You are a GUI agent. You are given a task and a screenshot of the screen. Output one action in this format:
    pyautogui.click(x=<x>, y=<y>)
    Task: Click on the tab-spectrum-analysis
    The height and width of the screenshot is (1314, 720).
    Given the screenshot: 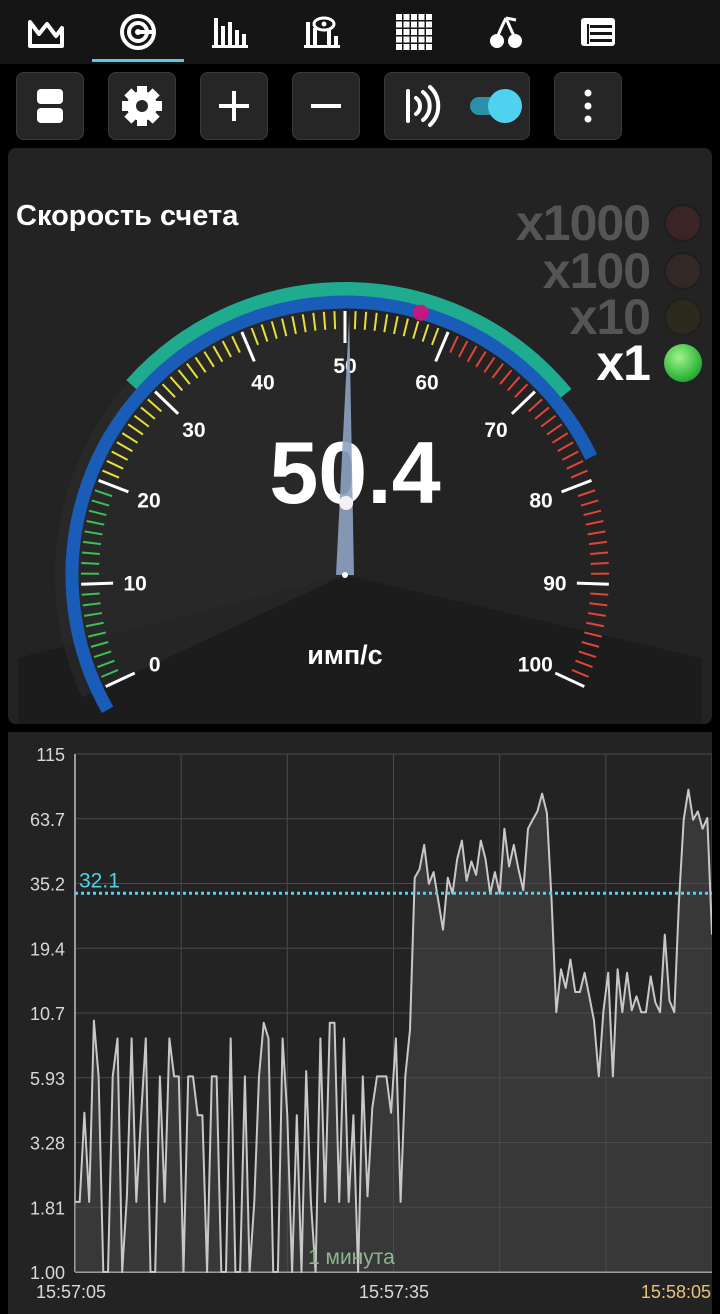 What is the action you would take?
    pyautogui.click(x=322, y=32)
    